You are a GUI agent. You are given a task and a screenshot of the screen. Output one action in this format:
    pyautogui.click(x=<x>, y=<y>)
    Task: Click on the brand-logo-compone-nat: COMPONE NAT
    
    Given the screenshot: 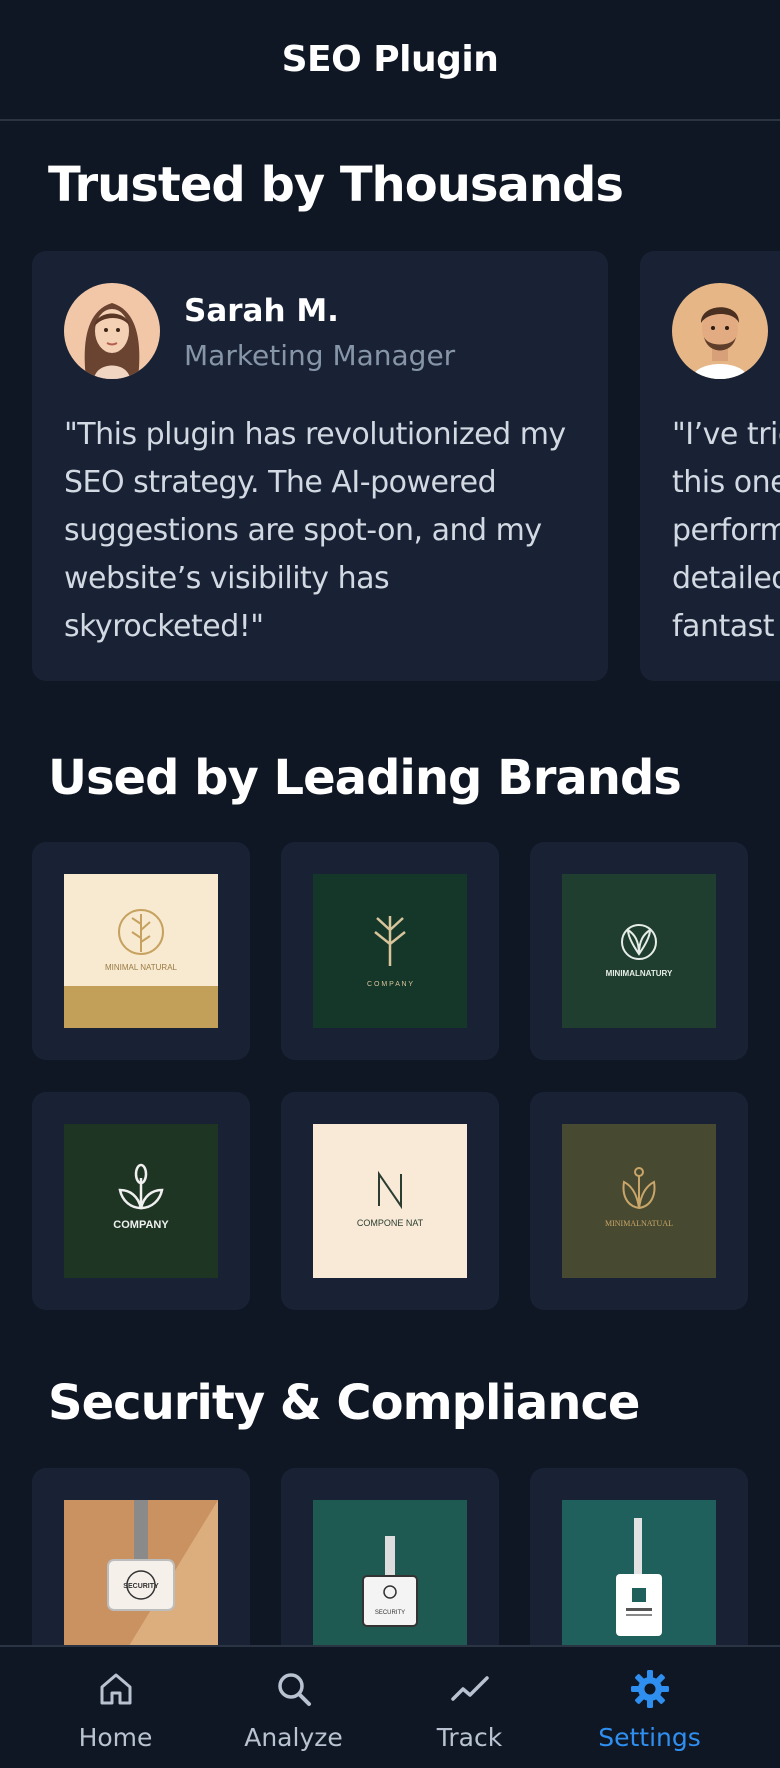 What is the action you would take?
    pyautogui.click(x=390, y=1201)
    